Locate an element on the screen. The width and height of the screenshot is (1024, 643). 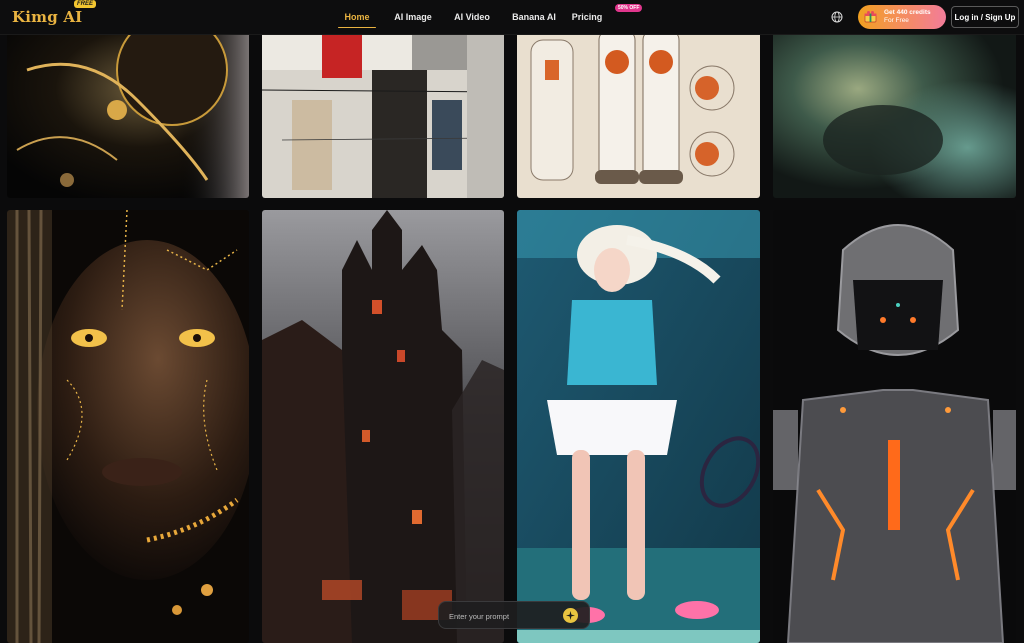
image-green-blur is located at coordinates (894, 114).